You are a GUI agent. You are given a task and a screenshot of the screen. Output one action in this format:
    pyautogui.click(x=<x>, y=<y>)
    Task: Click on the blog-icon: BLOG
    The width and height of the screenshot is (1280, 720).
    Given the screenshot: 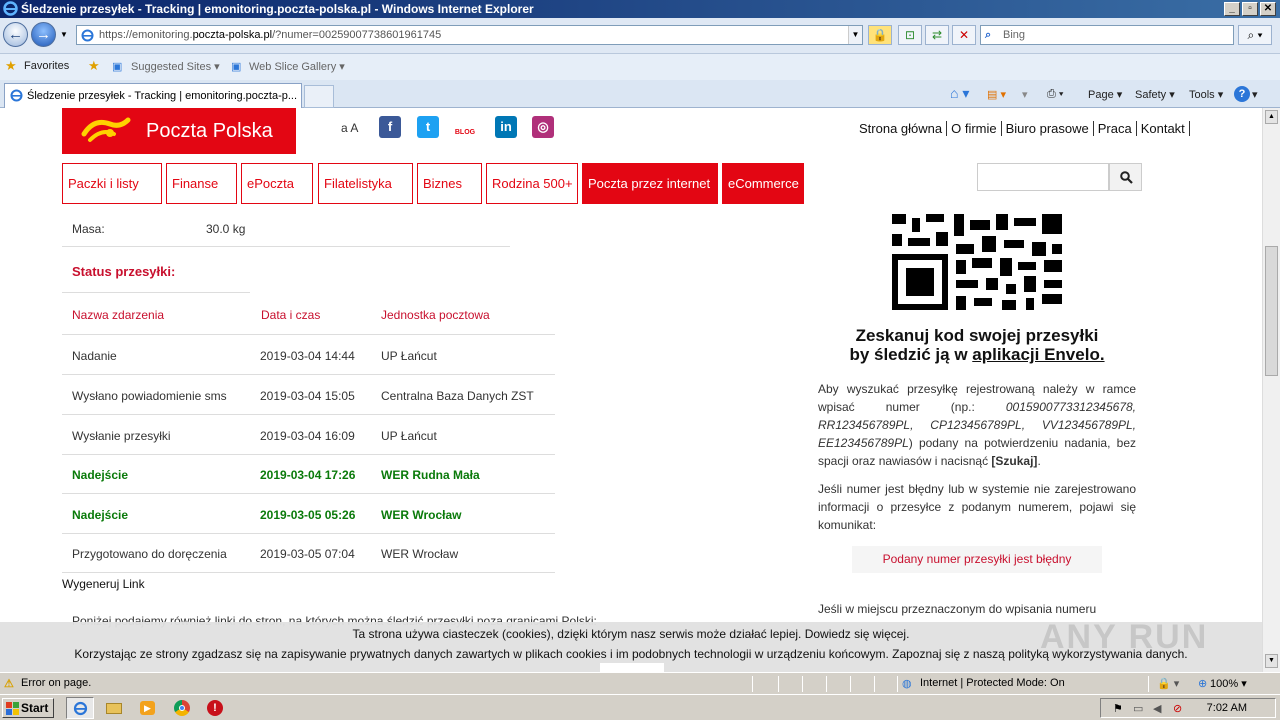 What is the action you would take?
    pyautogui.click(x=465, y=127)
    